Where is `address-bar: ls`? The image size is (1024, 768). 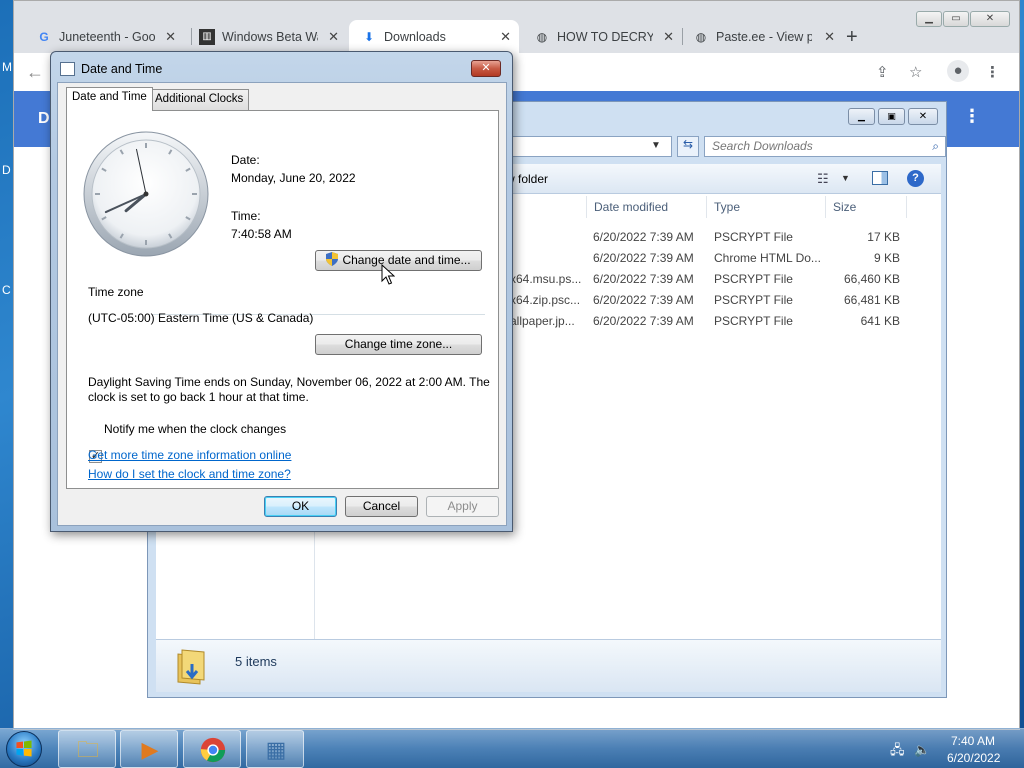 address-bar: ls is located at coordinates (584, 146).